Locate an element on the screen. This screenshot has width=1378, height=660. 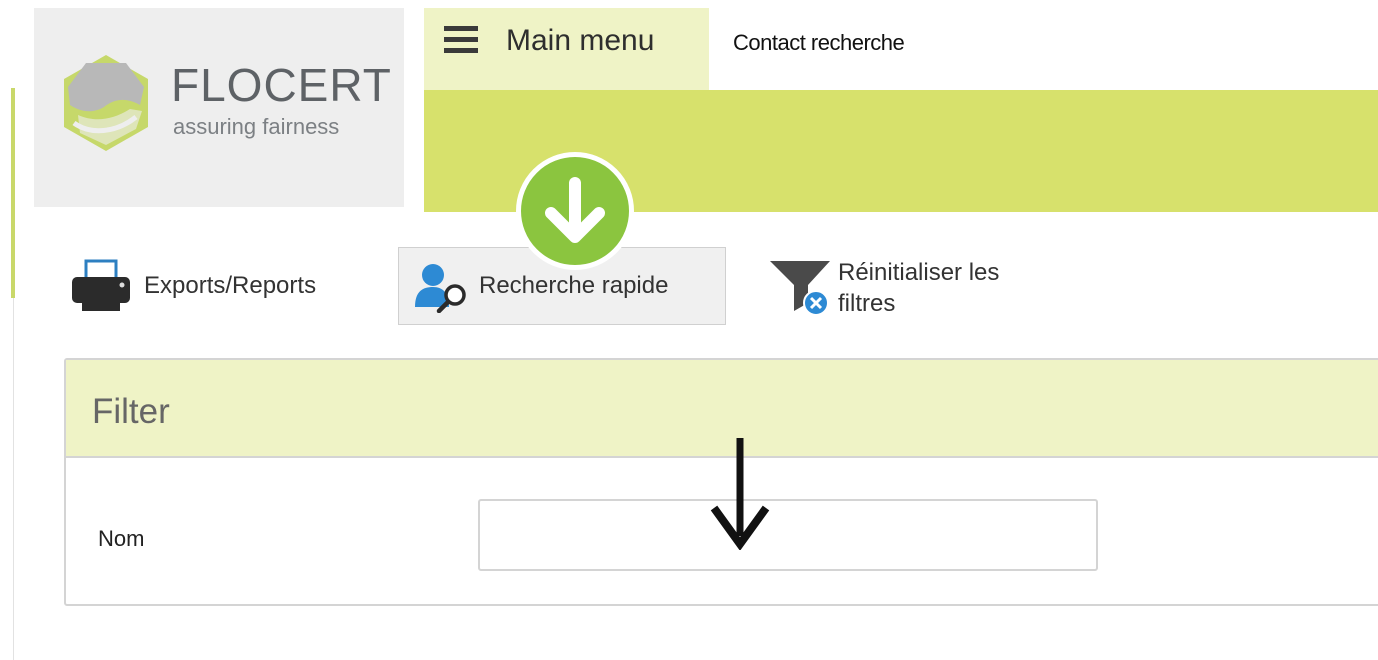
filter-title: Filter is located at coordinates (131, 411).